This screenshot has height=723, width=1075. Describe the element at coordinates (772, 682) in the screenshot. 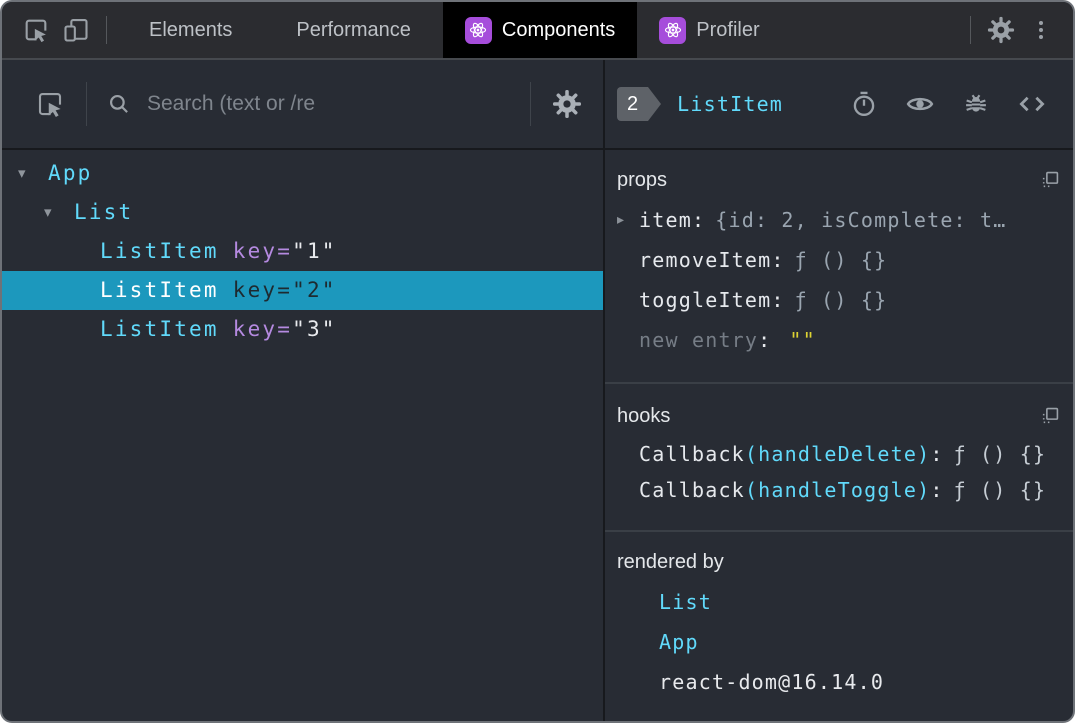

I see `renderer-version: react-dom@16.14.0` at that location.